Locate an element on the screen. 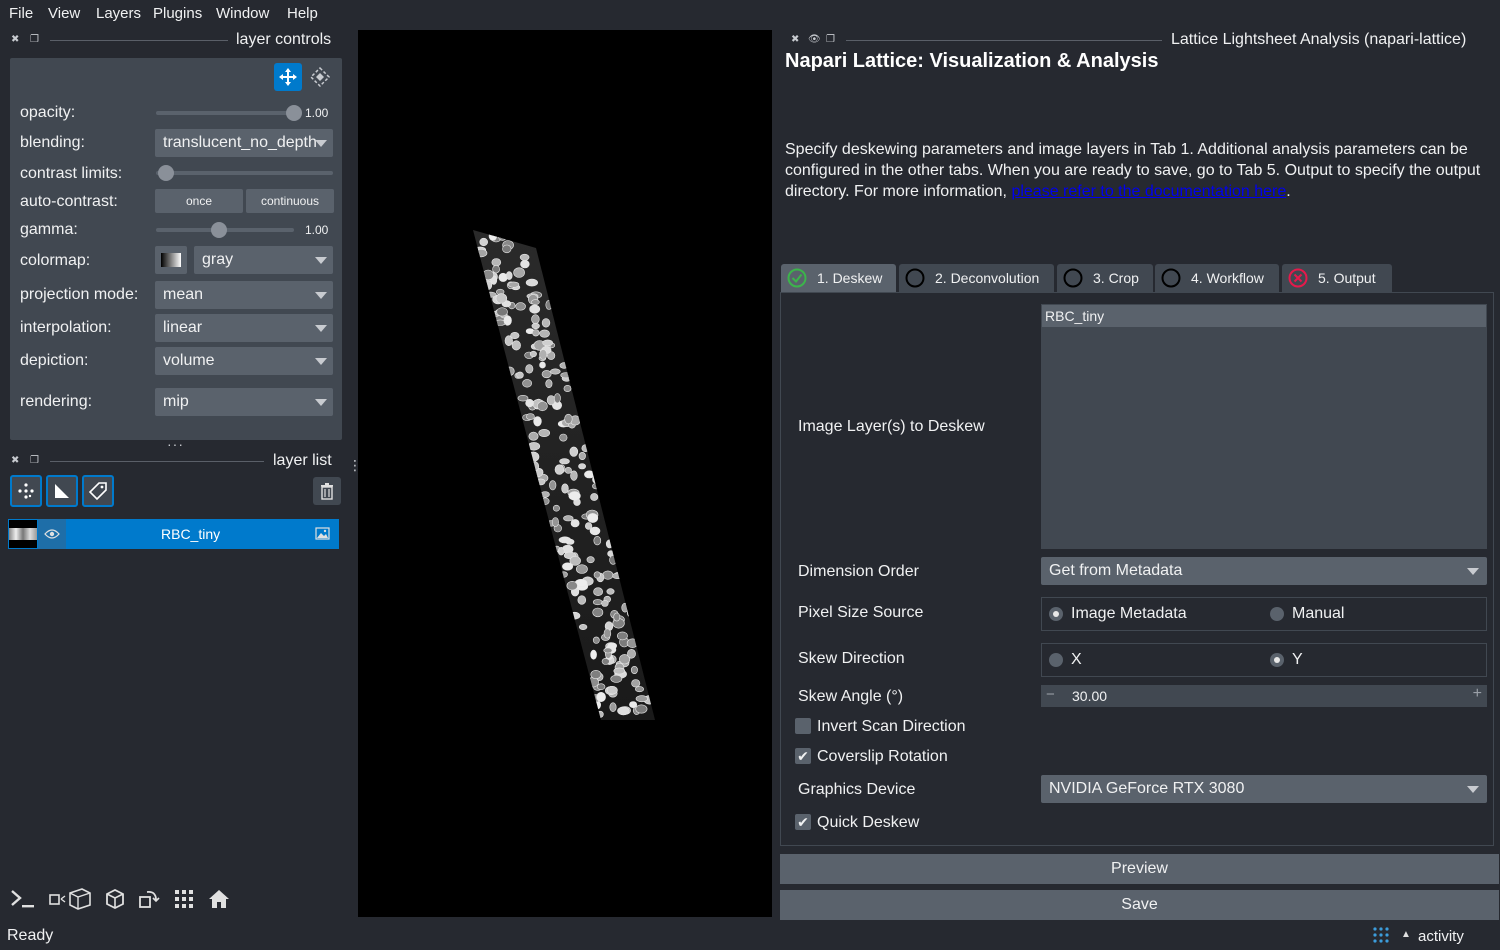  radio-skew-x is located at coordinates (1056, 660).